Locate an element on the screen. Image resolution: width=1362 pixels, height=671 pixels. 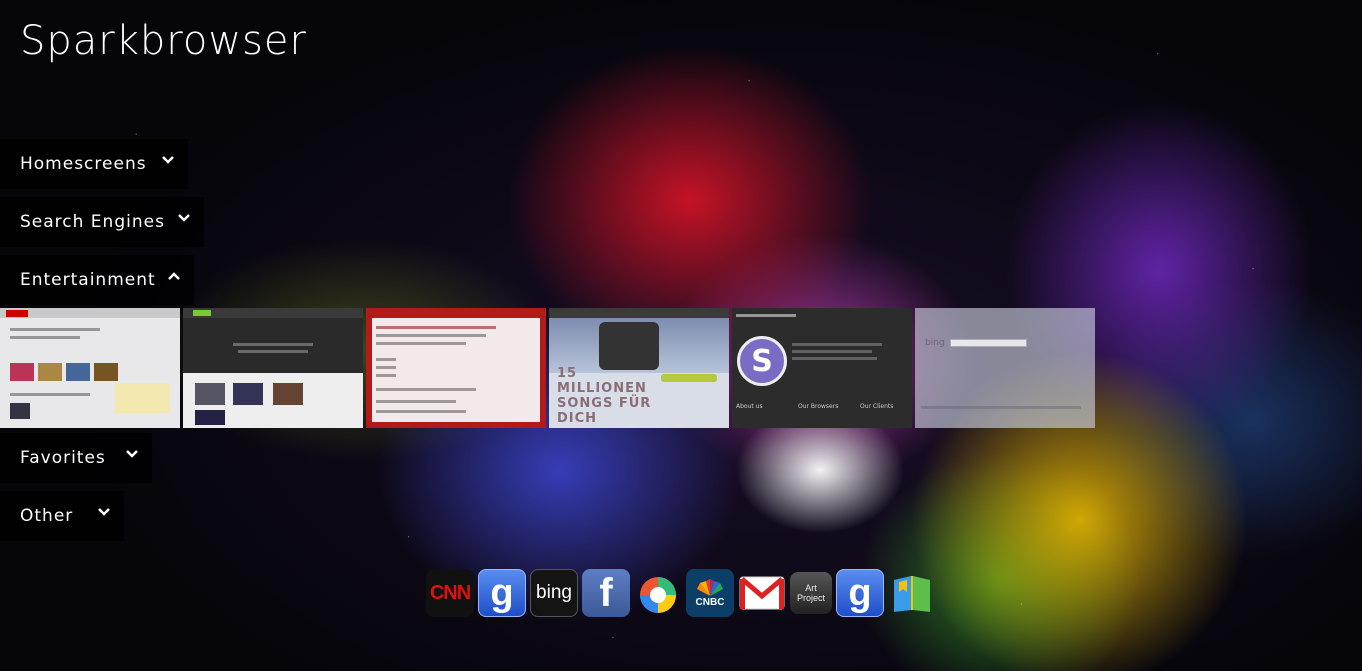
menu-other: Other is located at coordinates (62, 516).